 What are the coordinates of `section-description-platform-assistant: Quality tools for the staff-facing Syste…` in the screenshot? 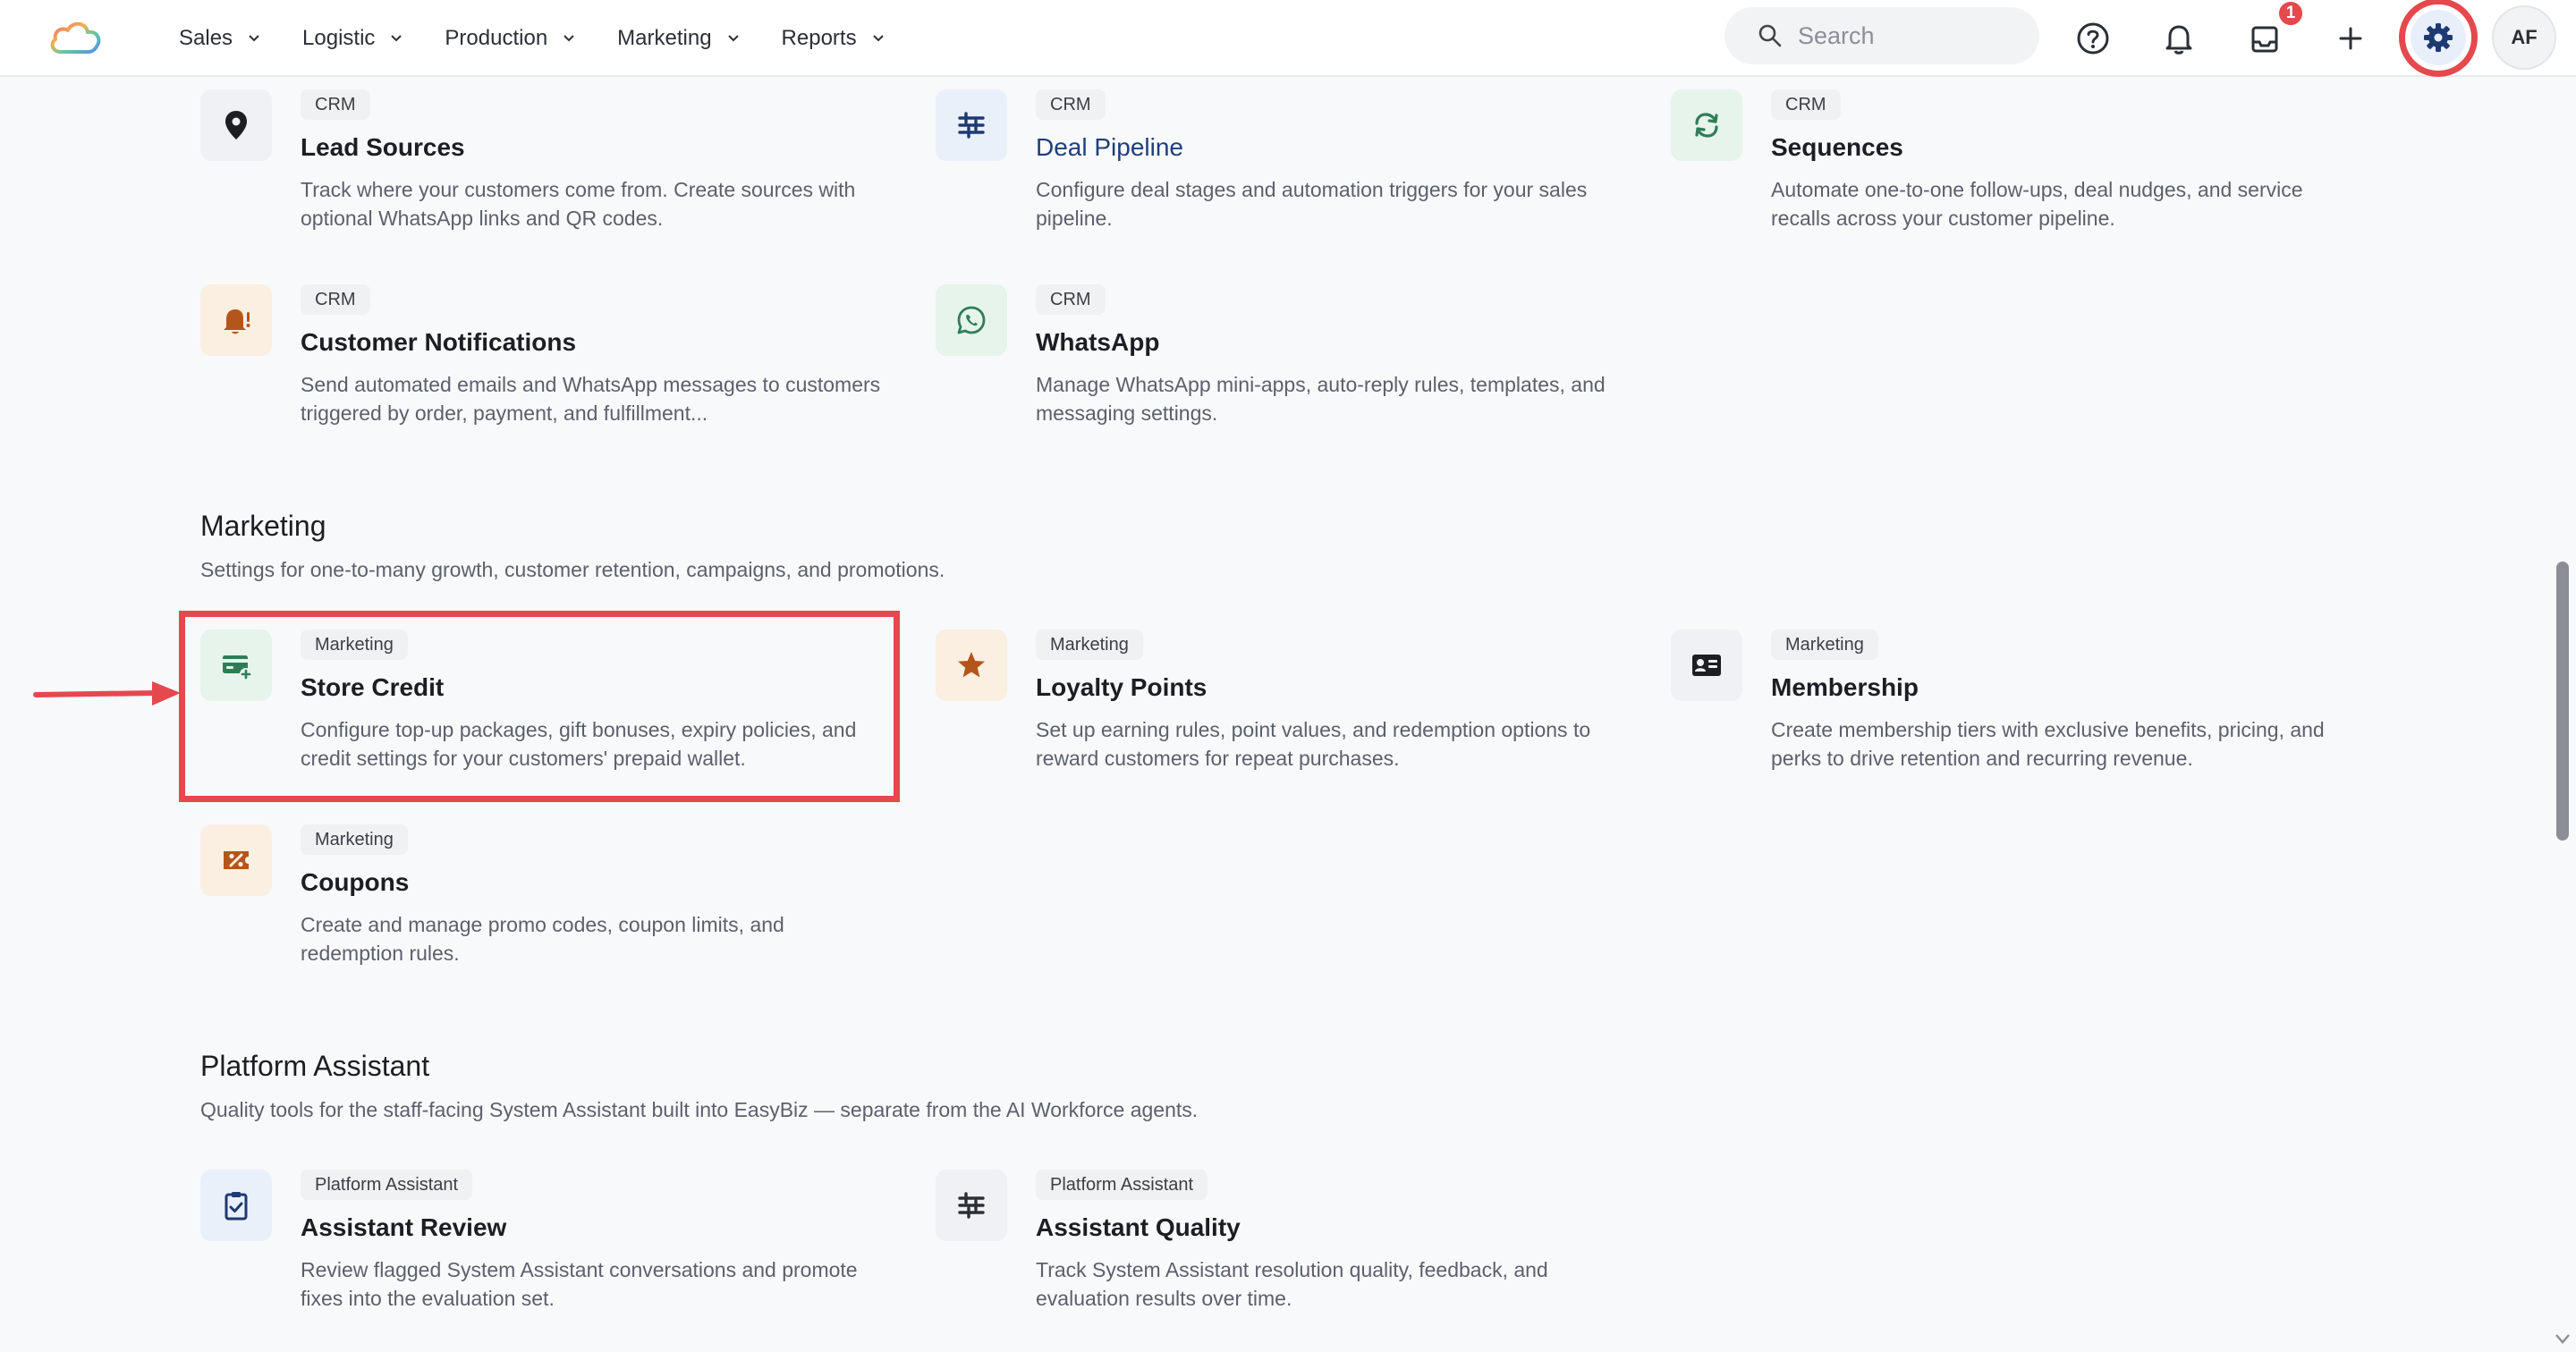 It's located at (699, 1109).